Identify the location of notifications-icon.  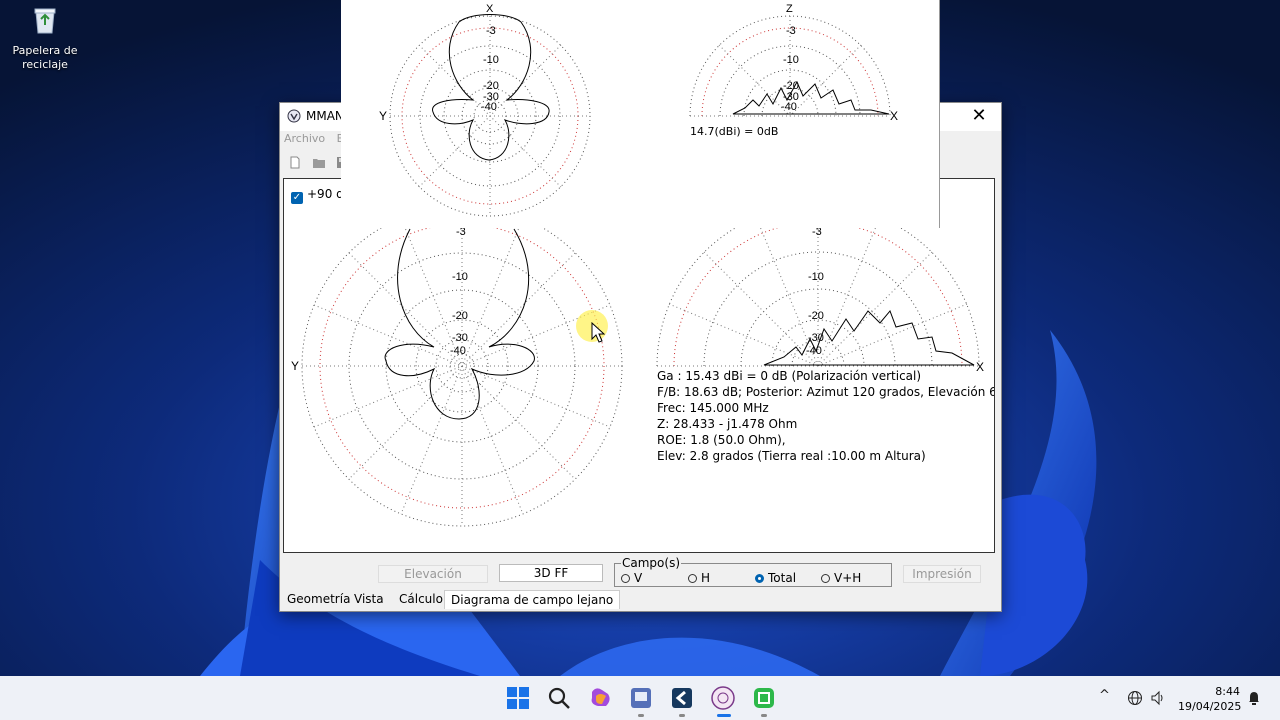
(1254, 698).